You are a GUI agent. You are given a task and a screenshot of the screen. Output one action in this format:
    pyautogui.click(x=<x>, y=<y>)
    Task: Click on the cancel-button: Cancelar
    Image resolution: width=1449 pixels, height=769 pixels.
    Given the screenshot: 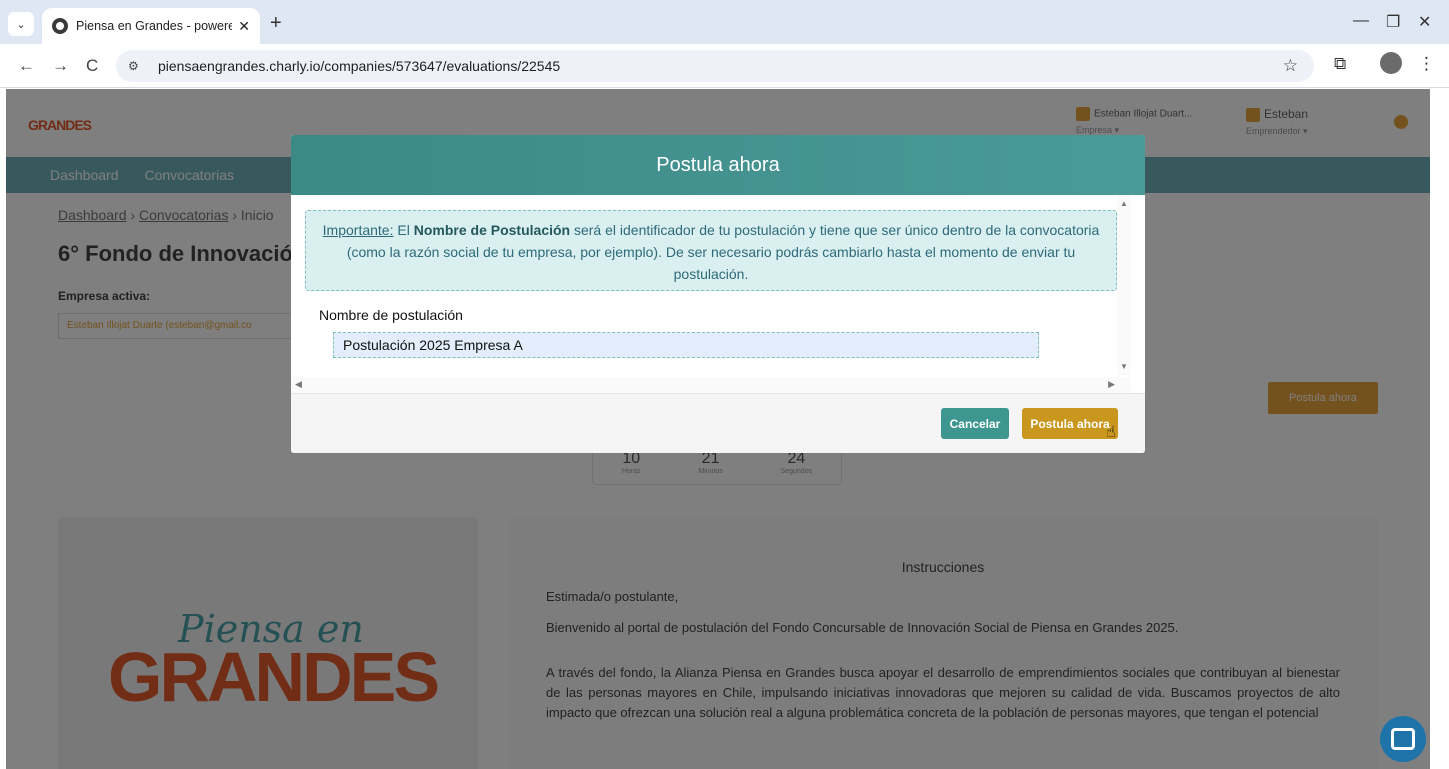 What is the action you would take?
    pyautogui.click(x=975, y=423)
    